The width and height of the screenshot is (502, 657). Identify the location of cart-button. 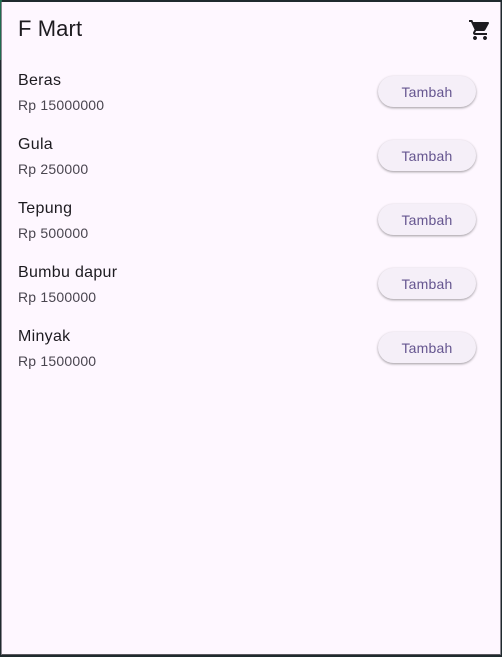
(480, 30).